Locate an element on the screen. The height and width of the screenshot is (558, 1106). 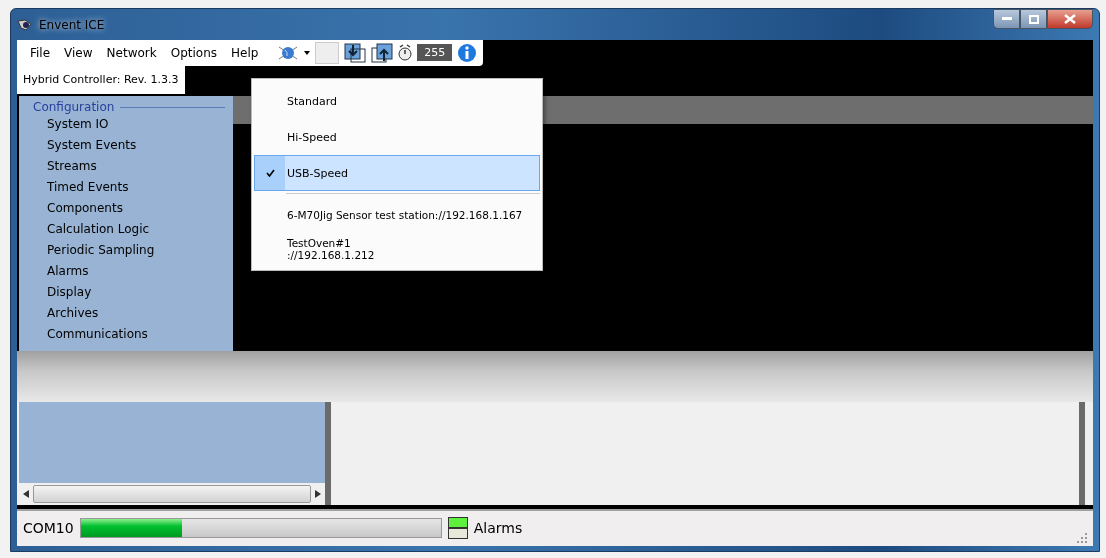
menu-option: TestOven#1 ://192.168.1.212 is located at coordinates (397, 249).